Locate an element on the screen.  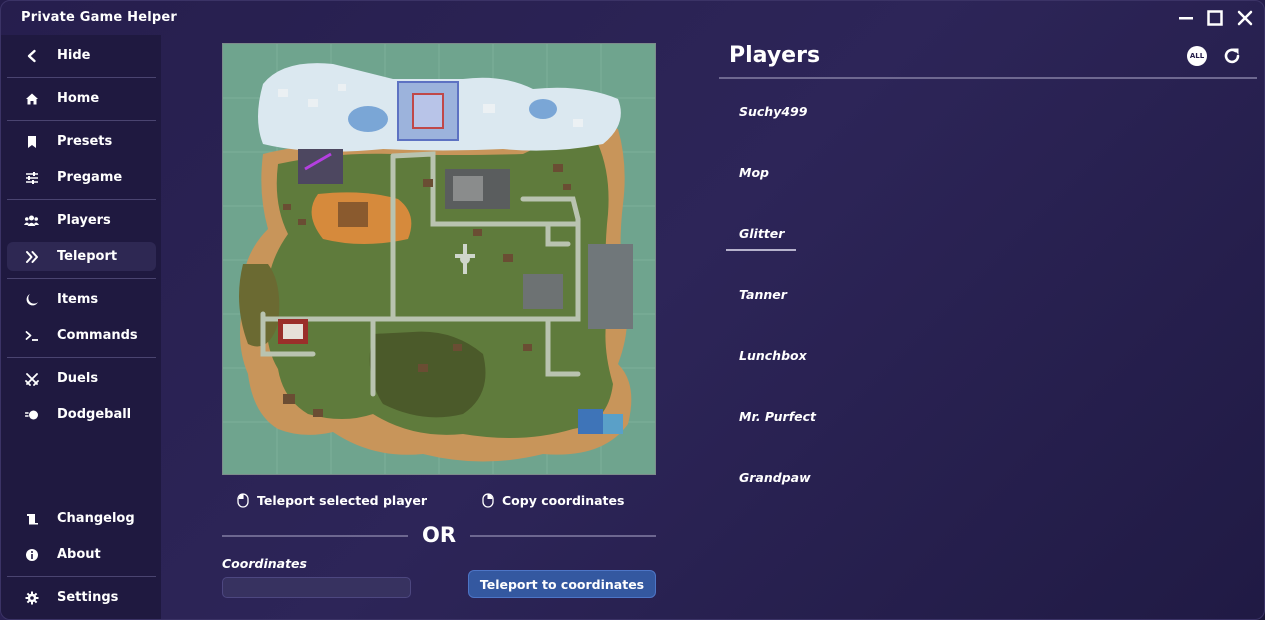
sidebar-item-label: Presets is located at coordinates (85, 141).